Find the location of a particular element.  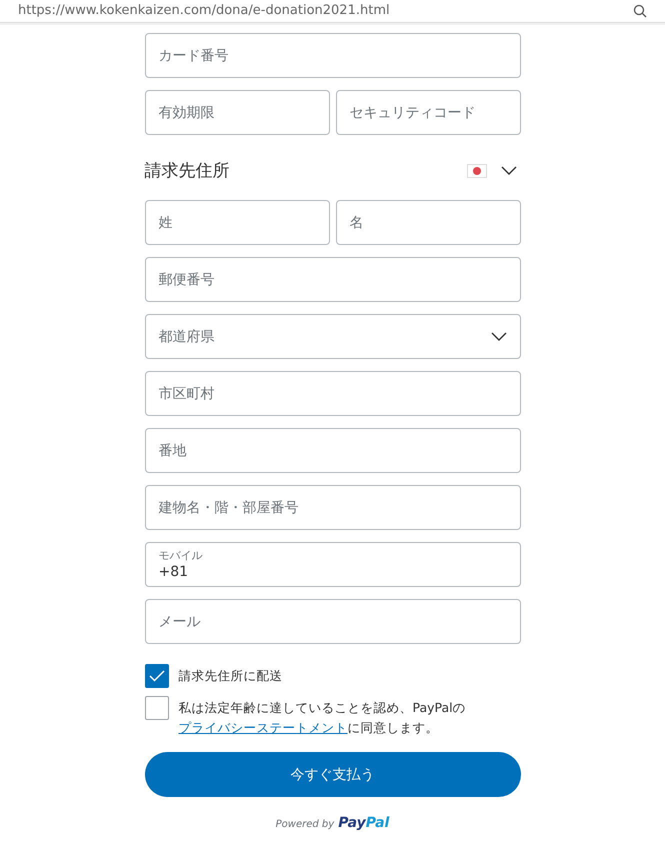

input-field: 建物名・階・部屋番号 is located at coordinates (332, 507).